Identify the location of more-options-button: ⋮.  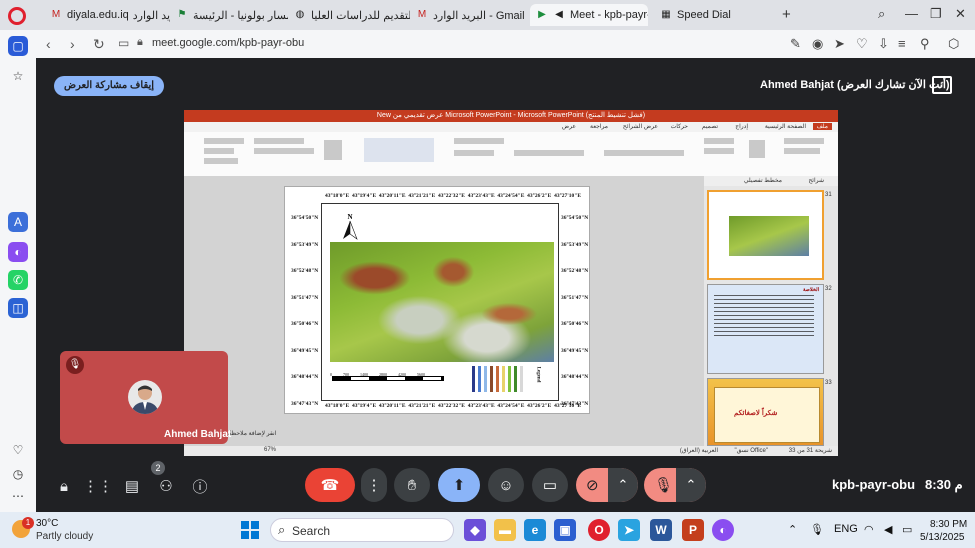
(374, 485).